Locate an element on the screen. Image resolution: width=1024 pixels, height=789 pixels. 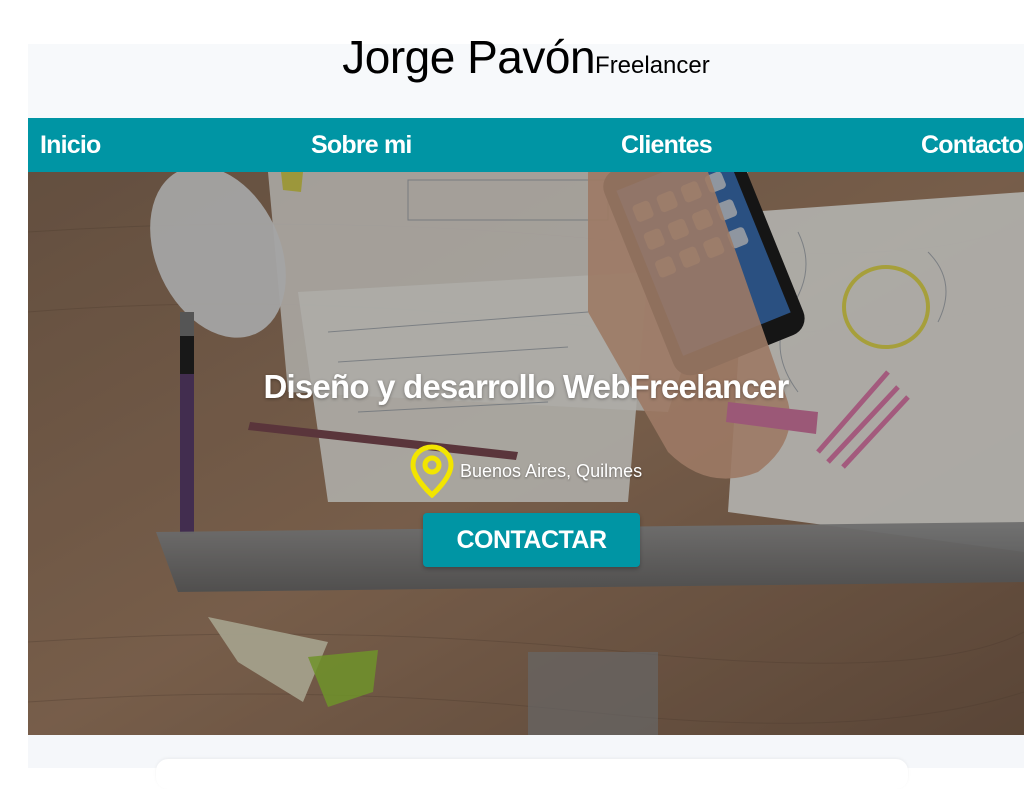
location: Buenos Aires, Quilmes is located at coordinates (525, 471).